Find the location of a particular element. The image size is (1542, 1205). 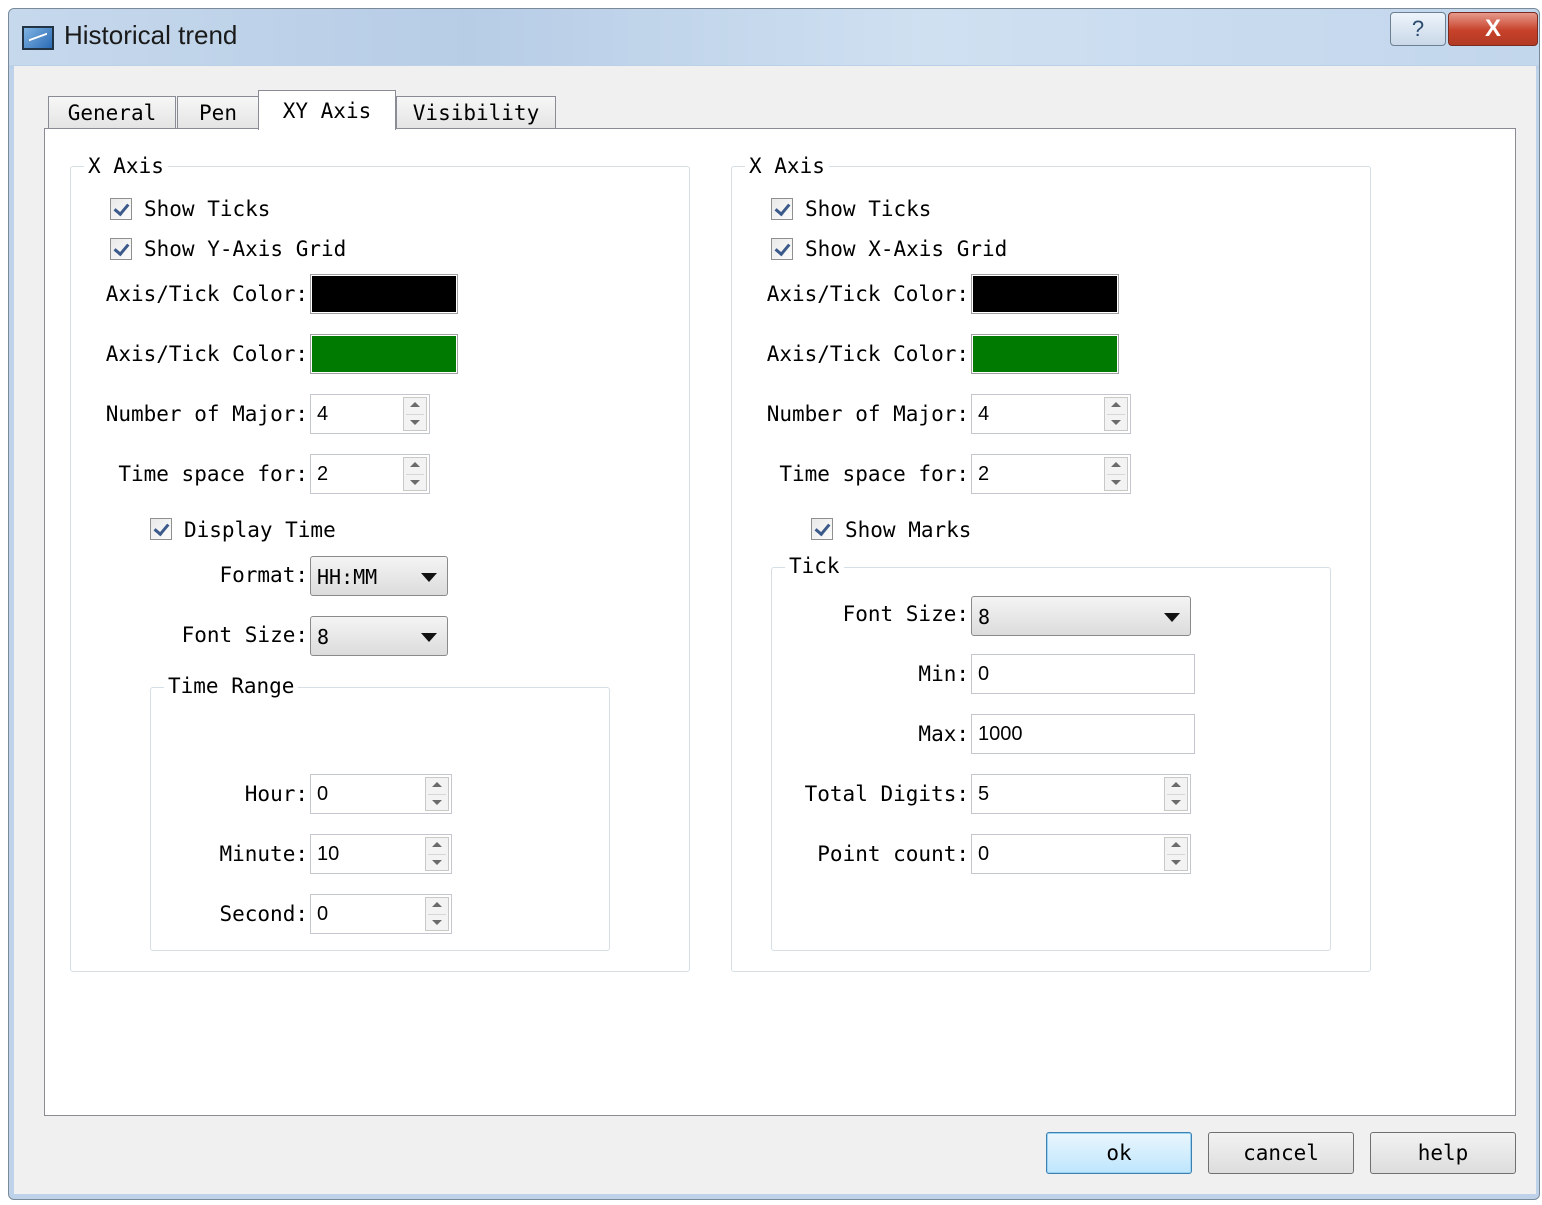

hour-label: Hour: is located at coordinates (276, 794).